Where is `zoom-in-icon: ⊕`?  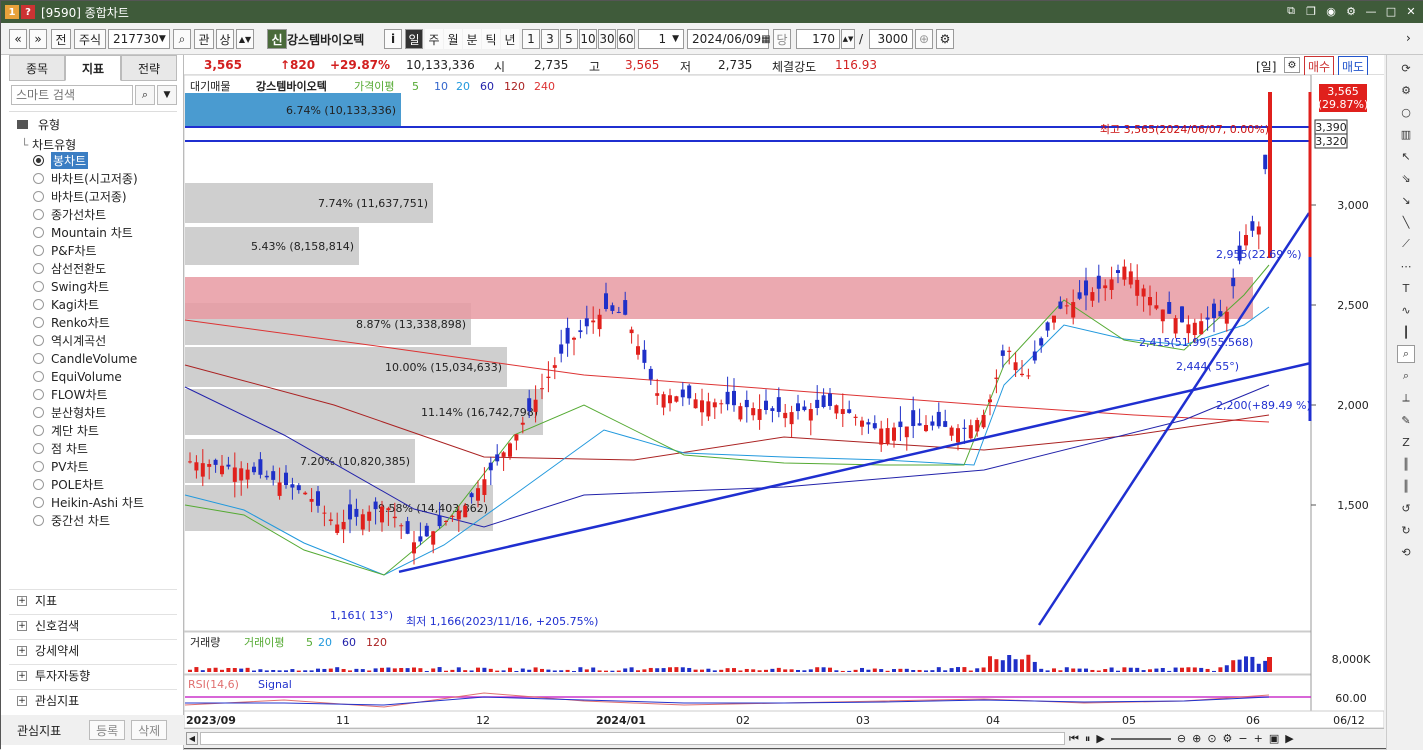 zoom-in-icon: ⊕ is located at coordinates (1196, 738).